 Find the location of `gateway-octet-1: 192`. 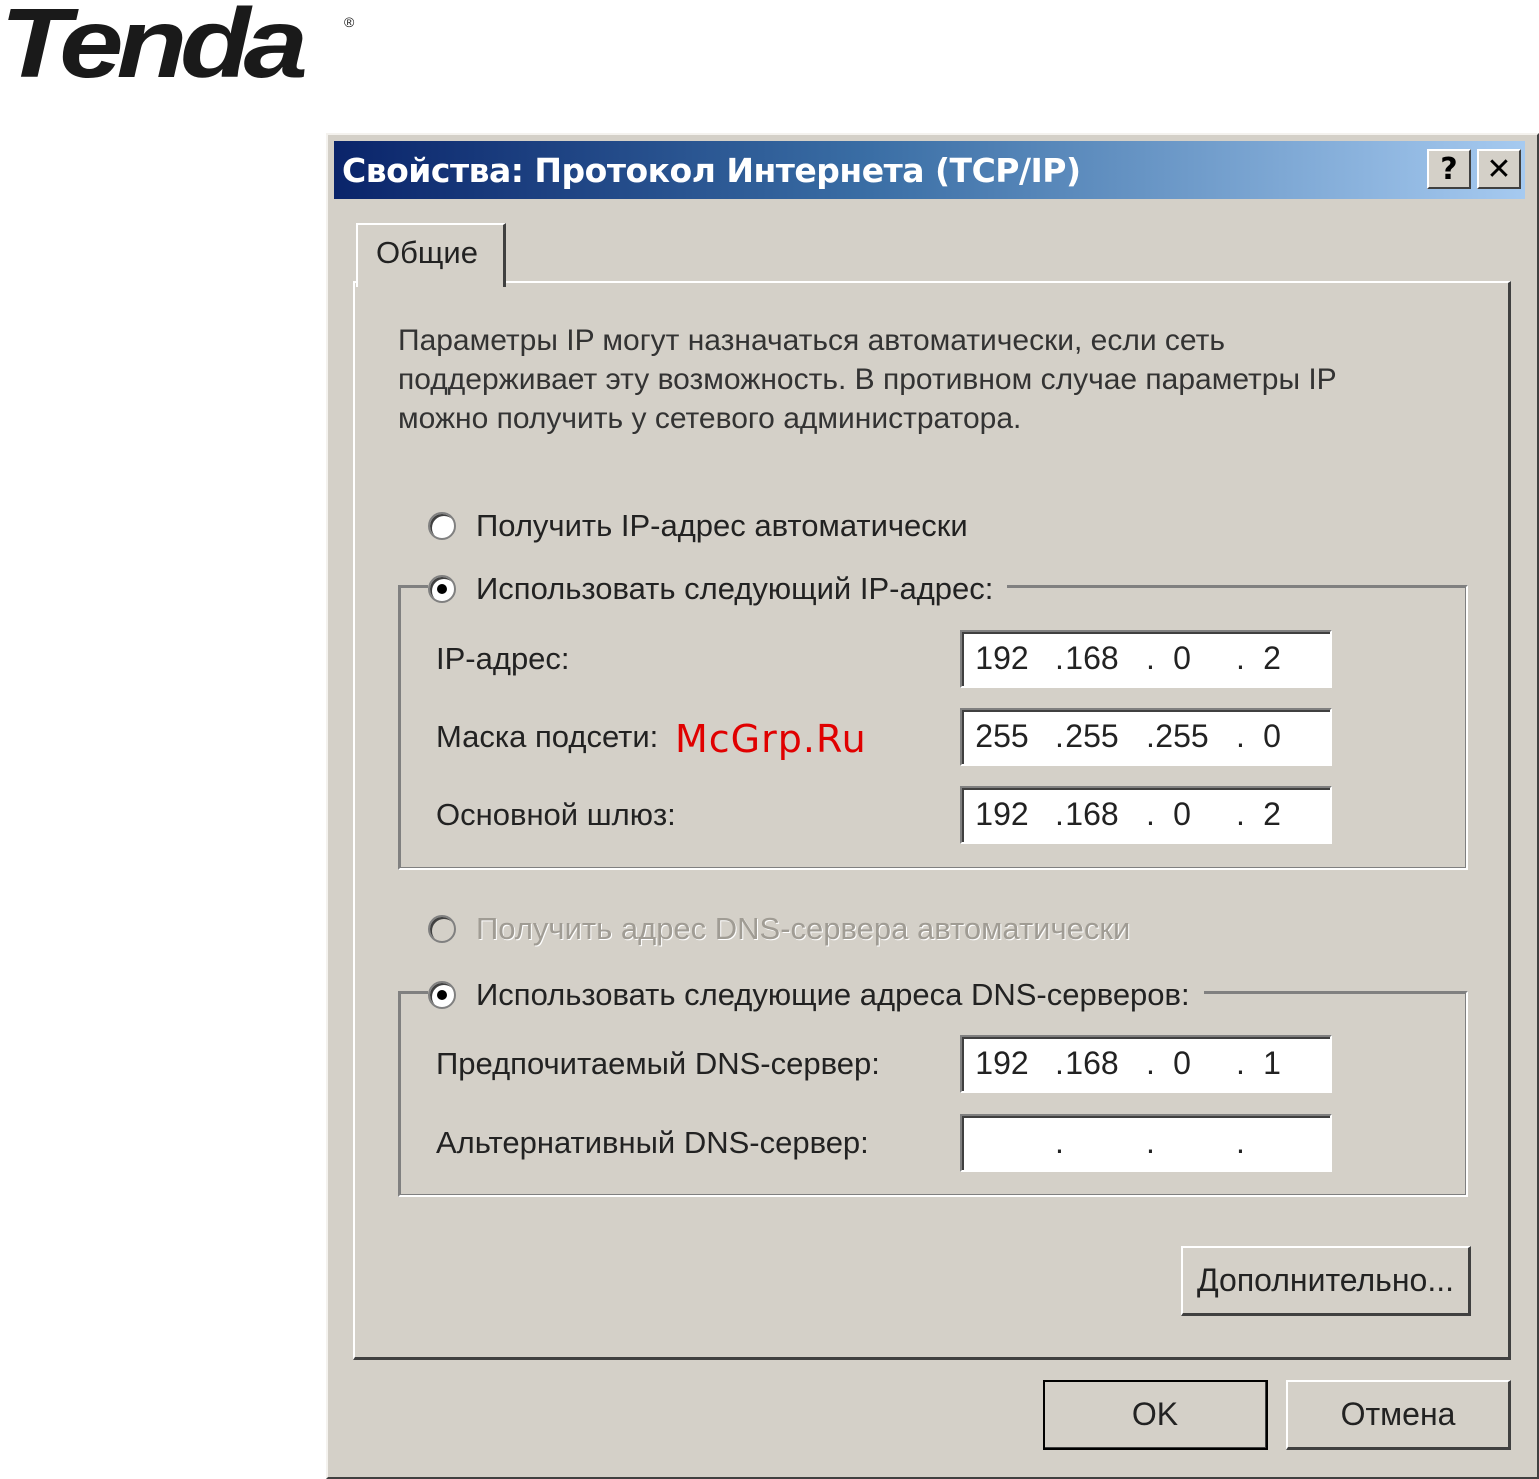

gateway-octet-1: 192 is located at coordinates (1002, 814).